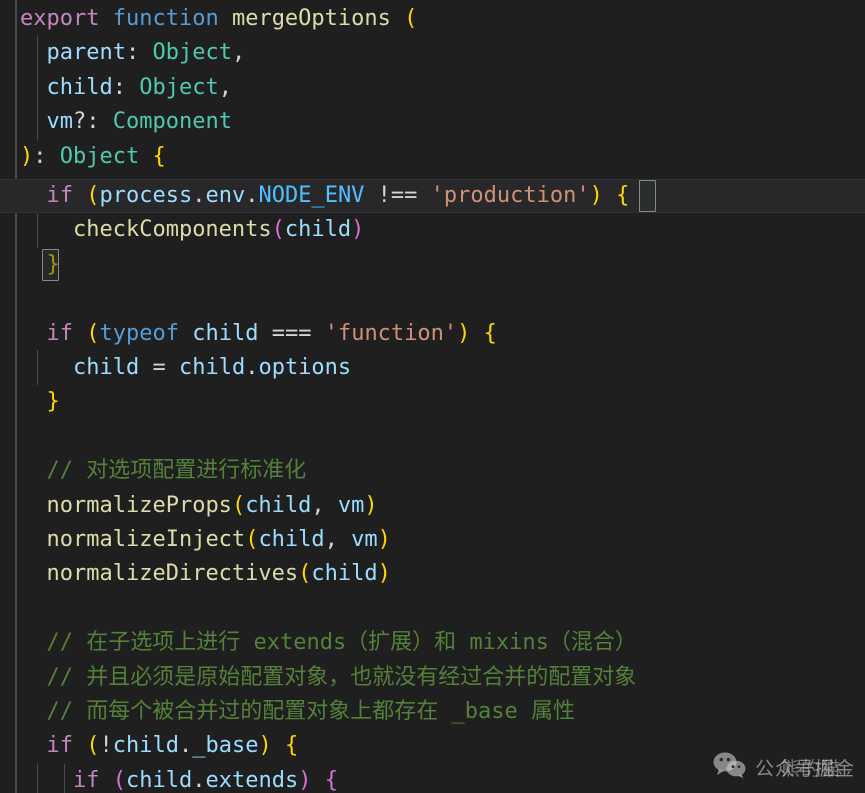 This screenshot has height=793, width=865. Describe the element at coordinates (432, 53) in the screenshot. I see `code-line-2: parent: Object,` at that location.